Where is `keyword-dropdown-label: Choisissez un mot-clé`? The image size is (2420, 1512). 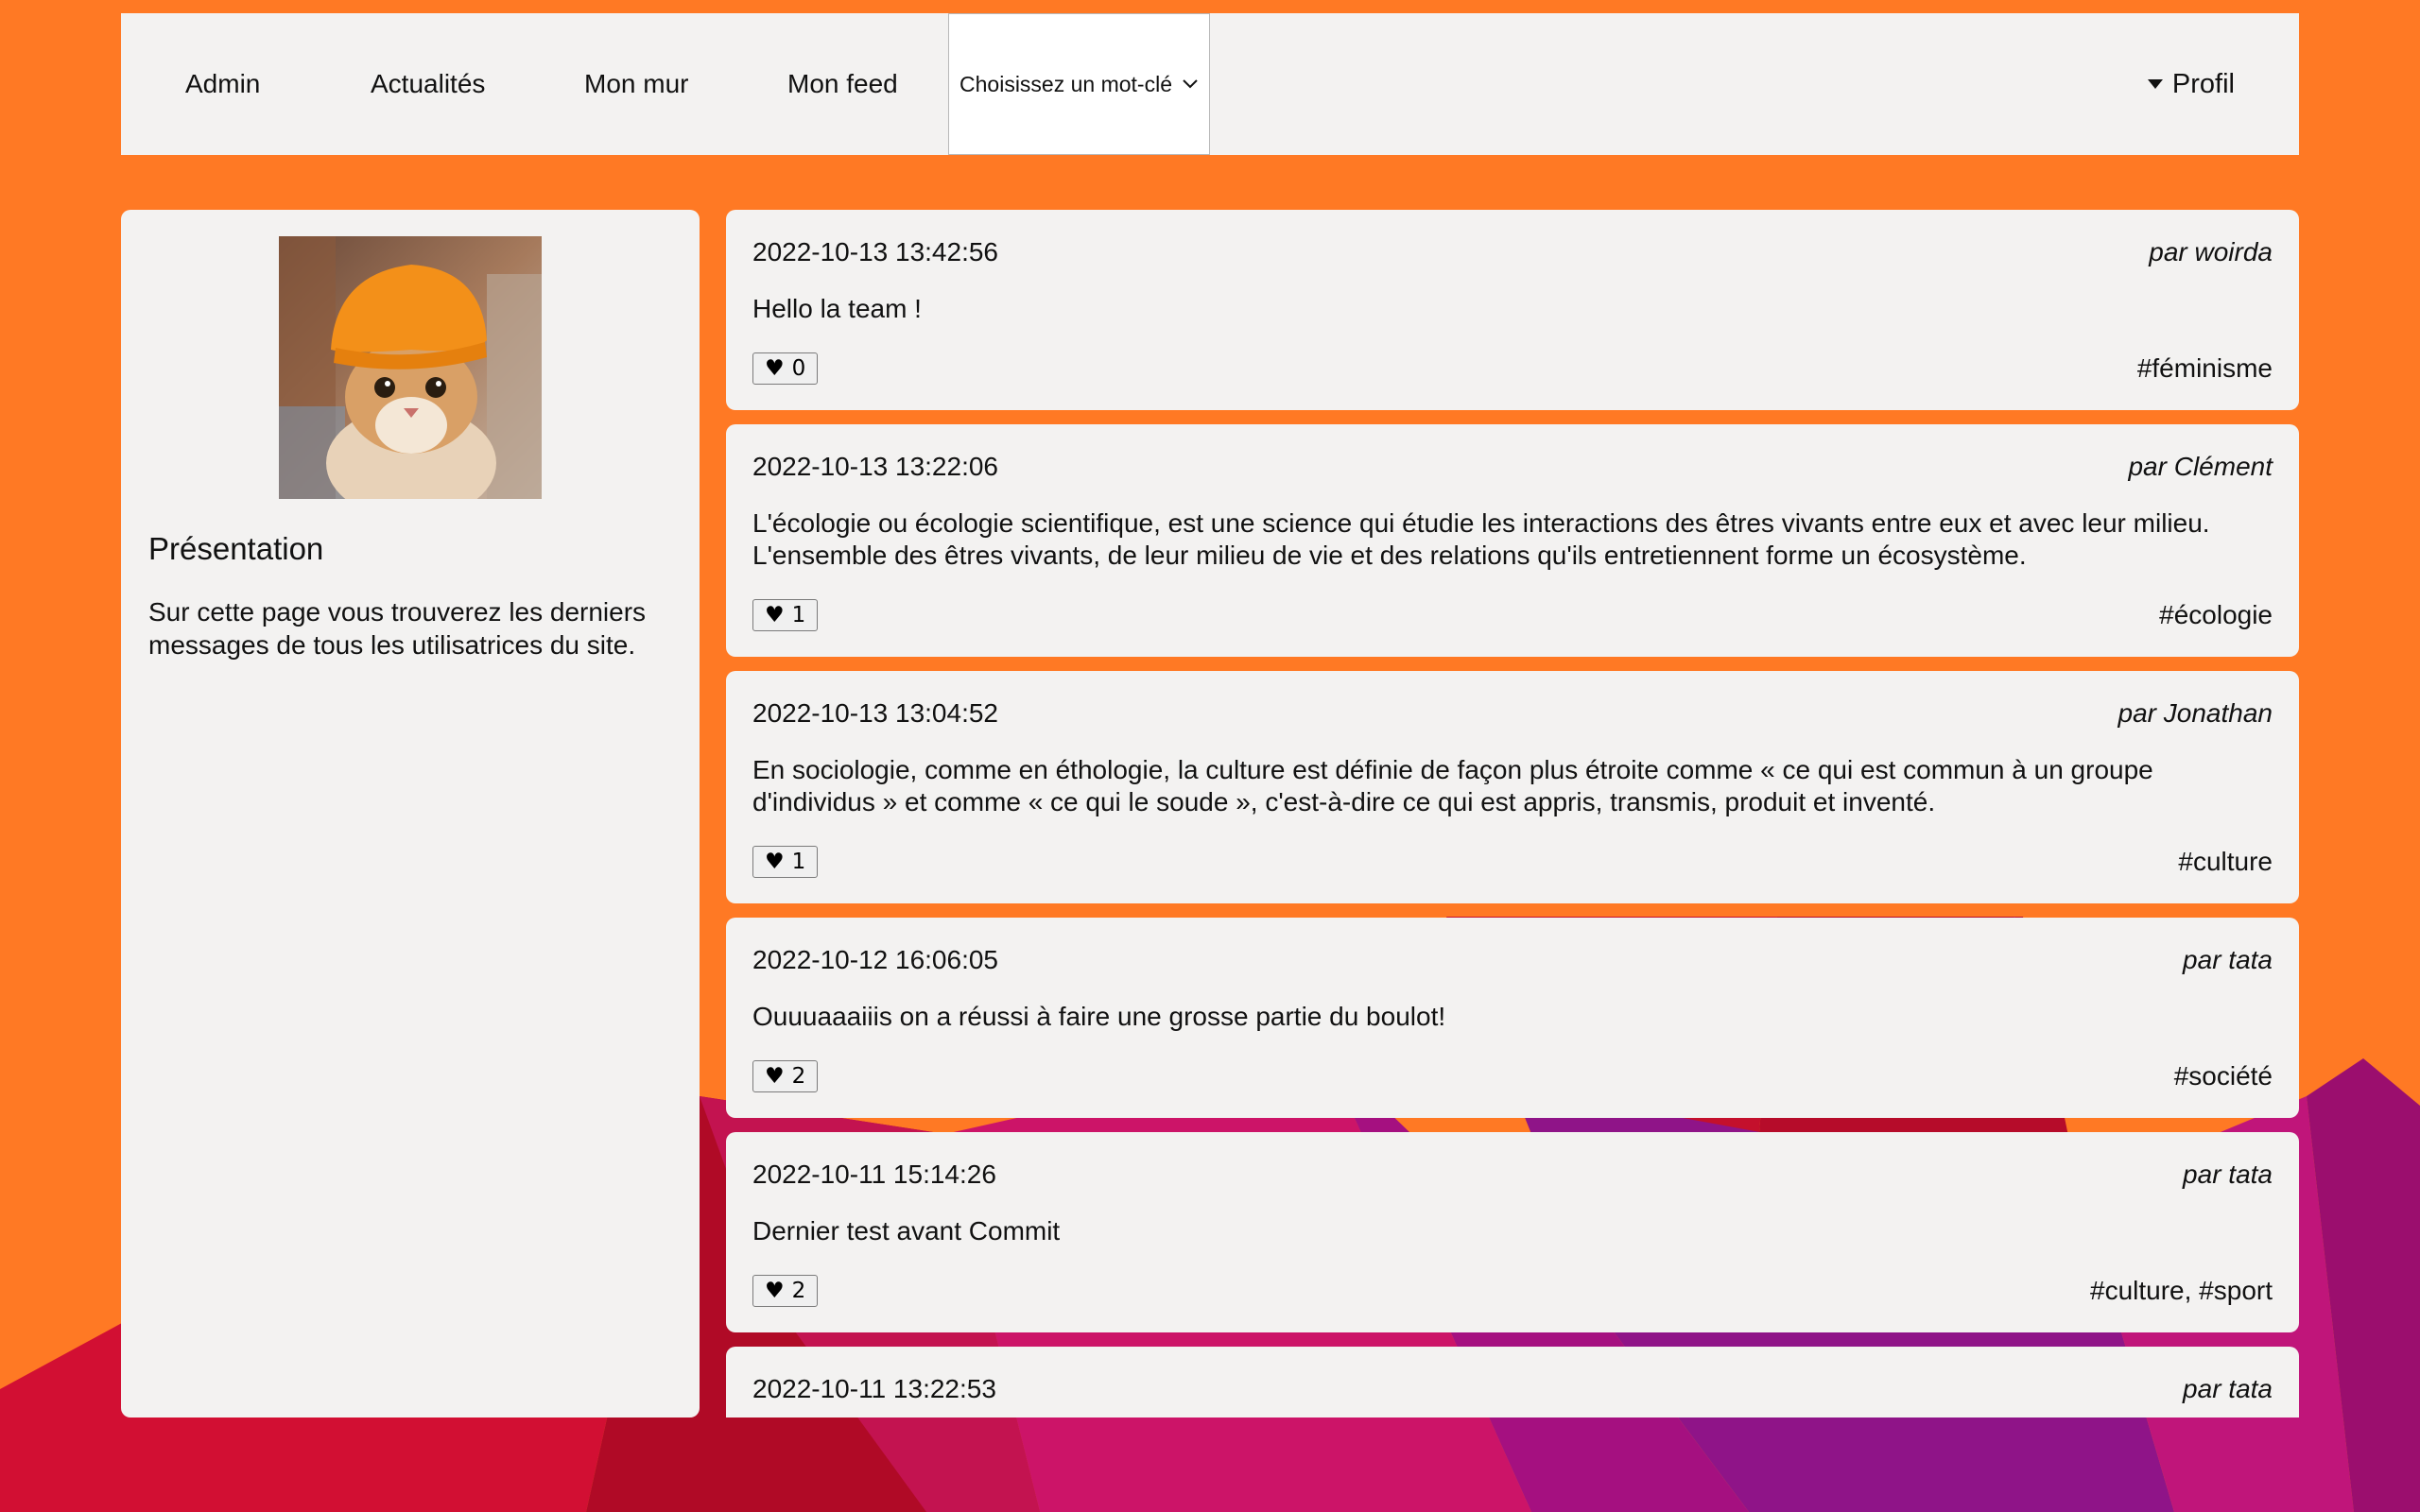 keyword-dropdown-label: Choisissez un mot-clé is located at coordinates (1065, 83).